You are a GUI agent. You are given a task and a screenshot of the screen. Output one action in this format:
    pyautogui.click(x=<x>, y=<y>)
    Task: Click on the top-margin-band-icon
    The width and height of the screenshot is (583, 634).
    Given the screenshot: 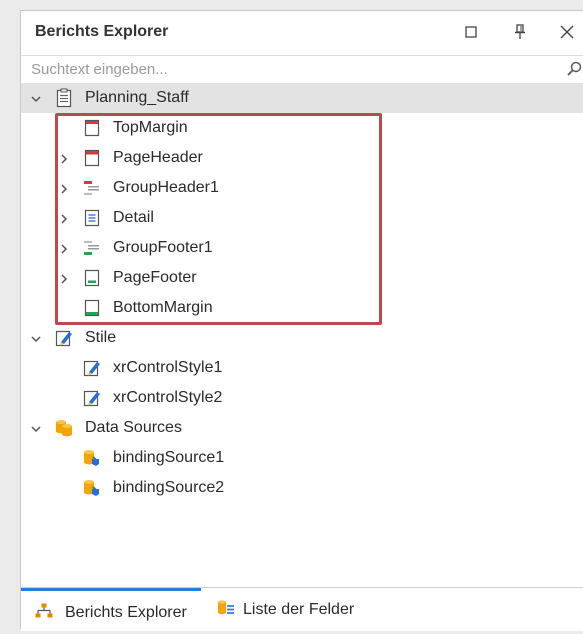 What is the action you would take?
    pyautogui.click(x=92, y=128)
    